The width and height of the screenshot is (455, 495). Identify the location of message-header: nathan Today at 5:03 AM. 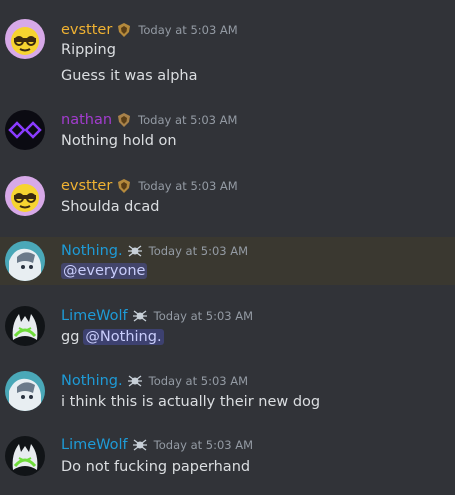
(149, 120).